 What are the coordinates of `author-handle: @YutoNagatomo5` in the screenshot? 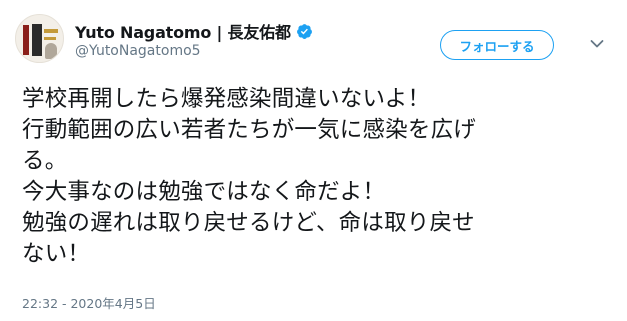 It's located at (138, 51).